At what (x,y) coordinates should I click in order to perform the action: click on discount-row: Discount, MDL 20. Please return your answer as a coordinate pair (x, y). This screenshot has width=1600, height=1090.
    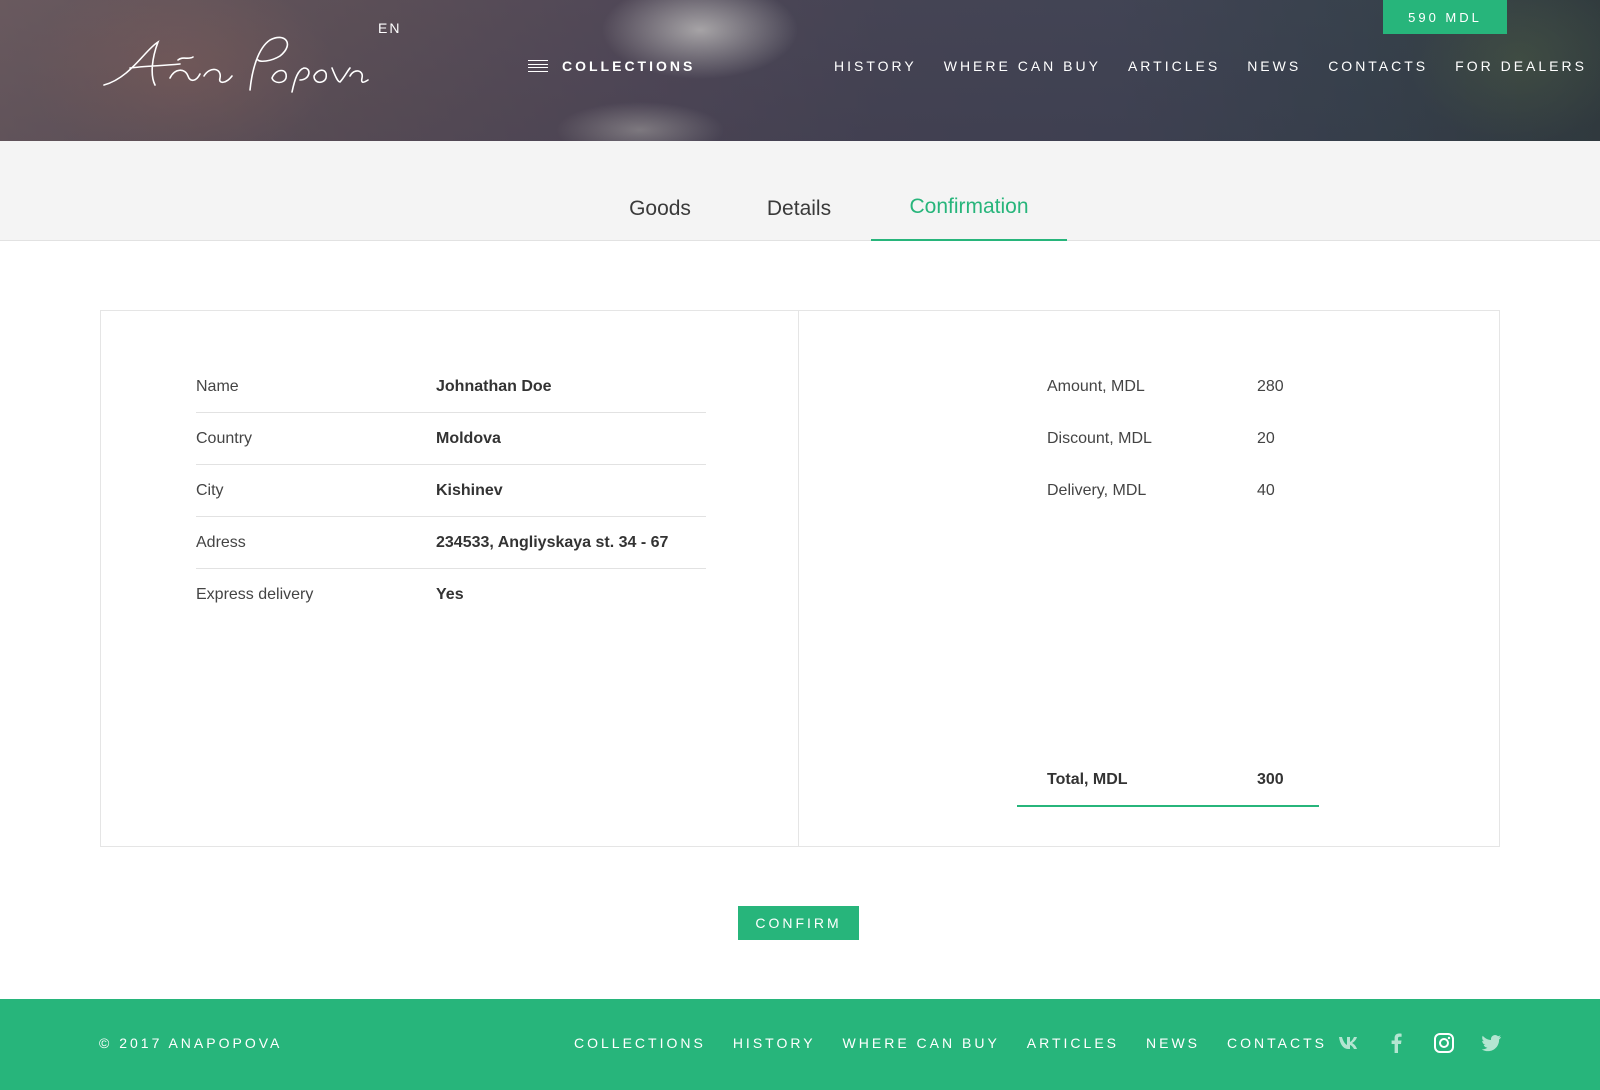
    Looking at the image, I should click on (1168, 439).